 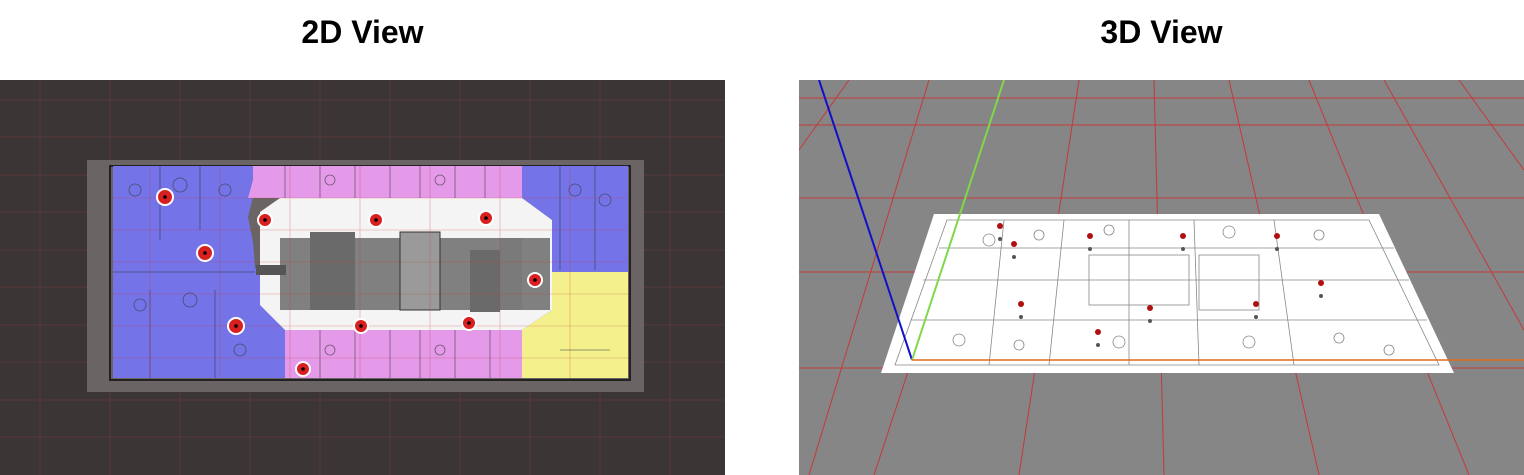 What do you see at coordinates (403, 354) in the screenshot?
I see `zone-meeting-bottom` at bounding box center [403, 354].